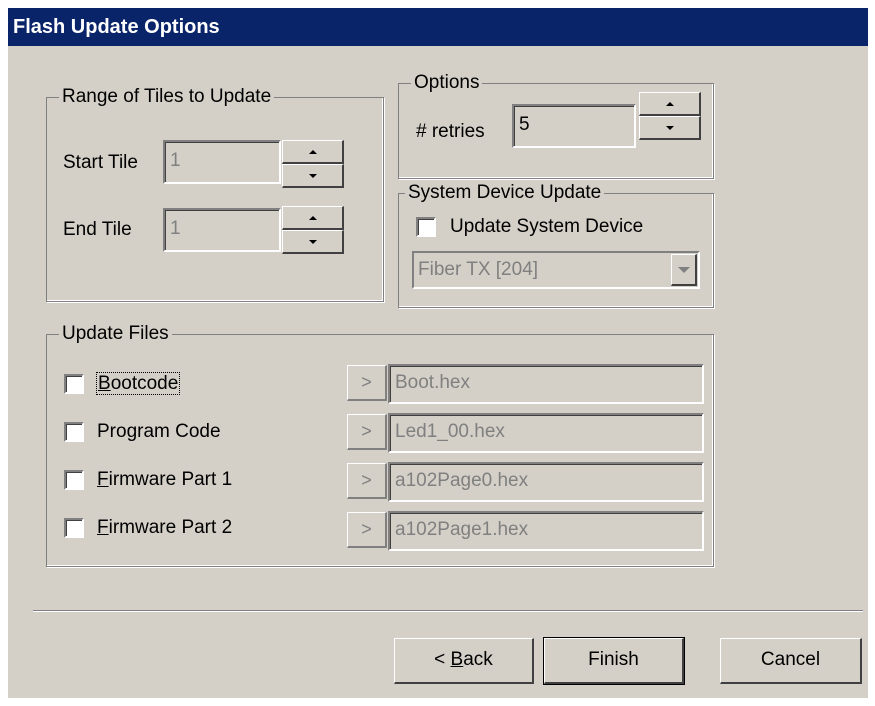 This screenshot has width=875, height=706. What do you see at coordinates (367, 481) in the screenshot?
I see `firmware-part-1-browse-button: >` at bounding box center [367, 481].